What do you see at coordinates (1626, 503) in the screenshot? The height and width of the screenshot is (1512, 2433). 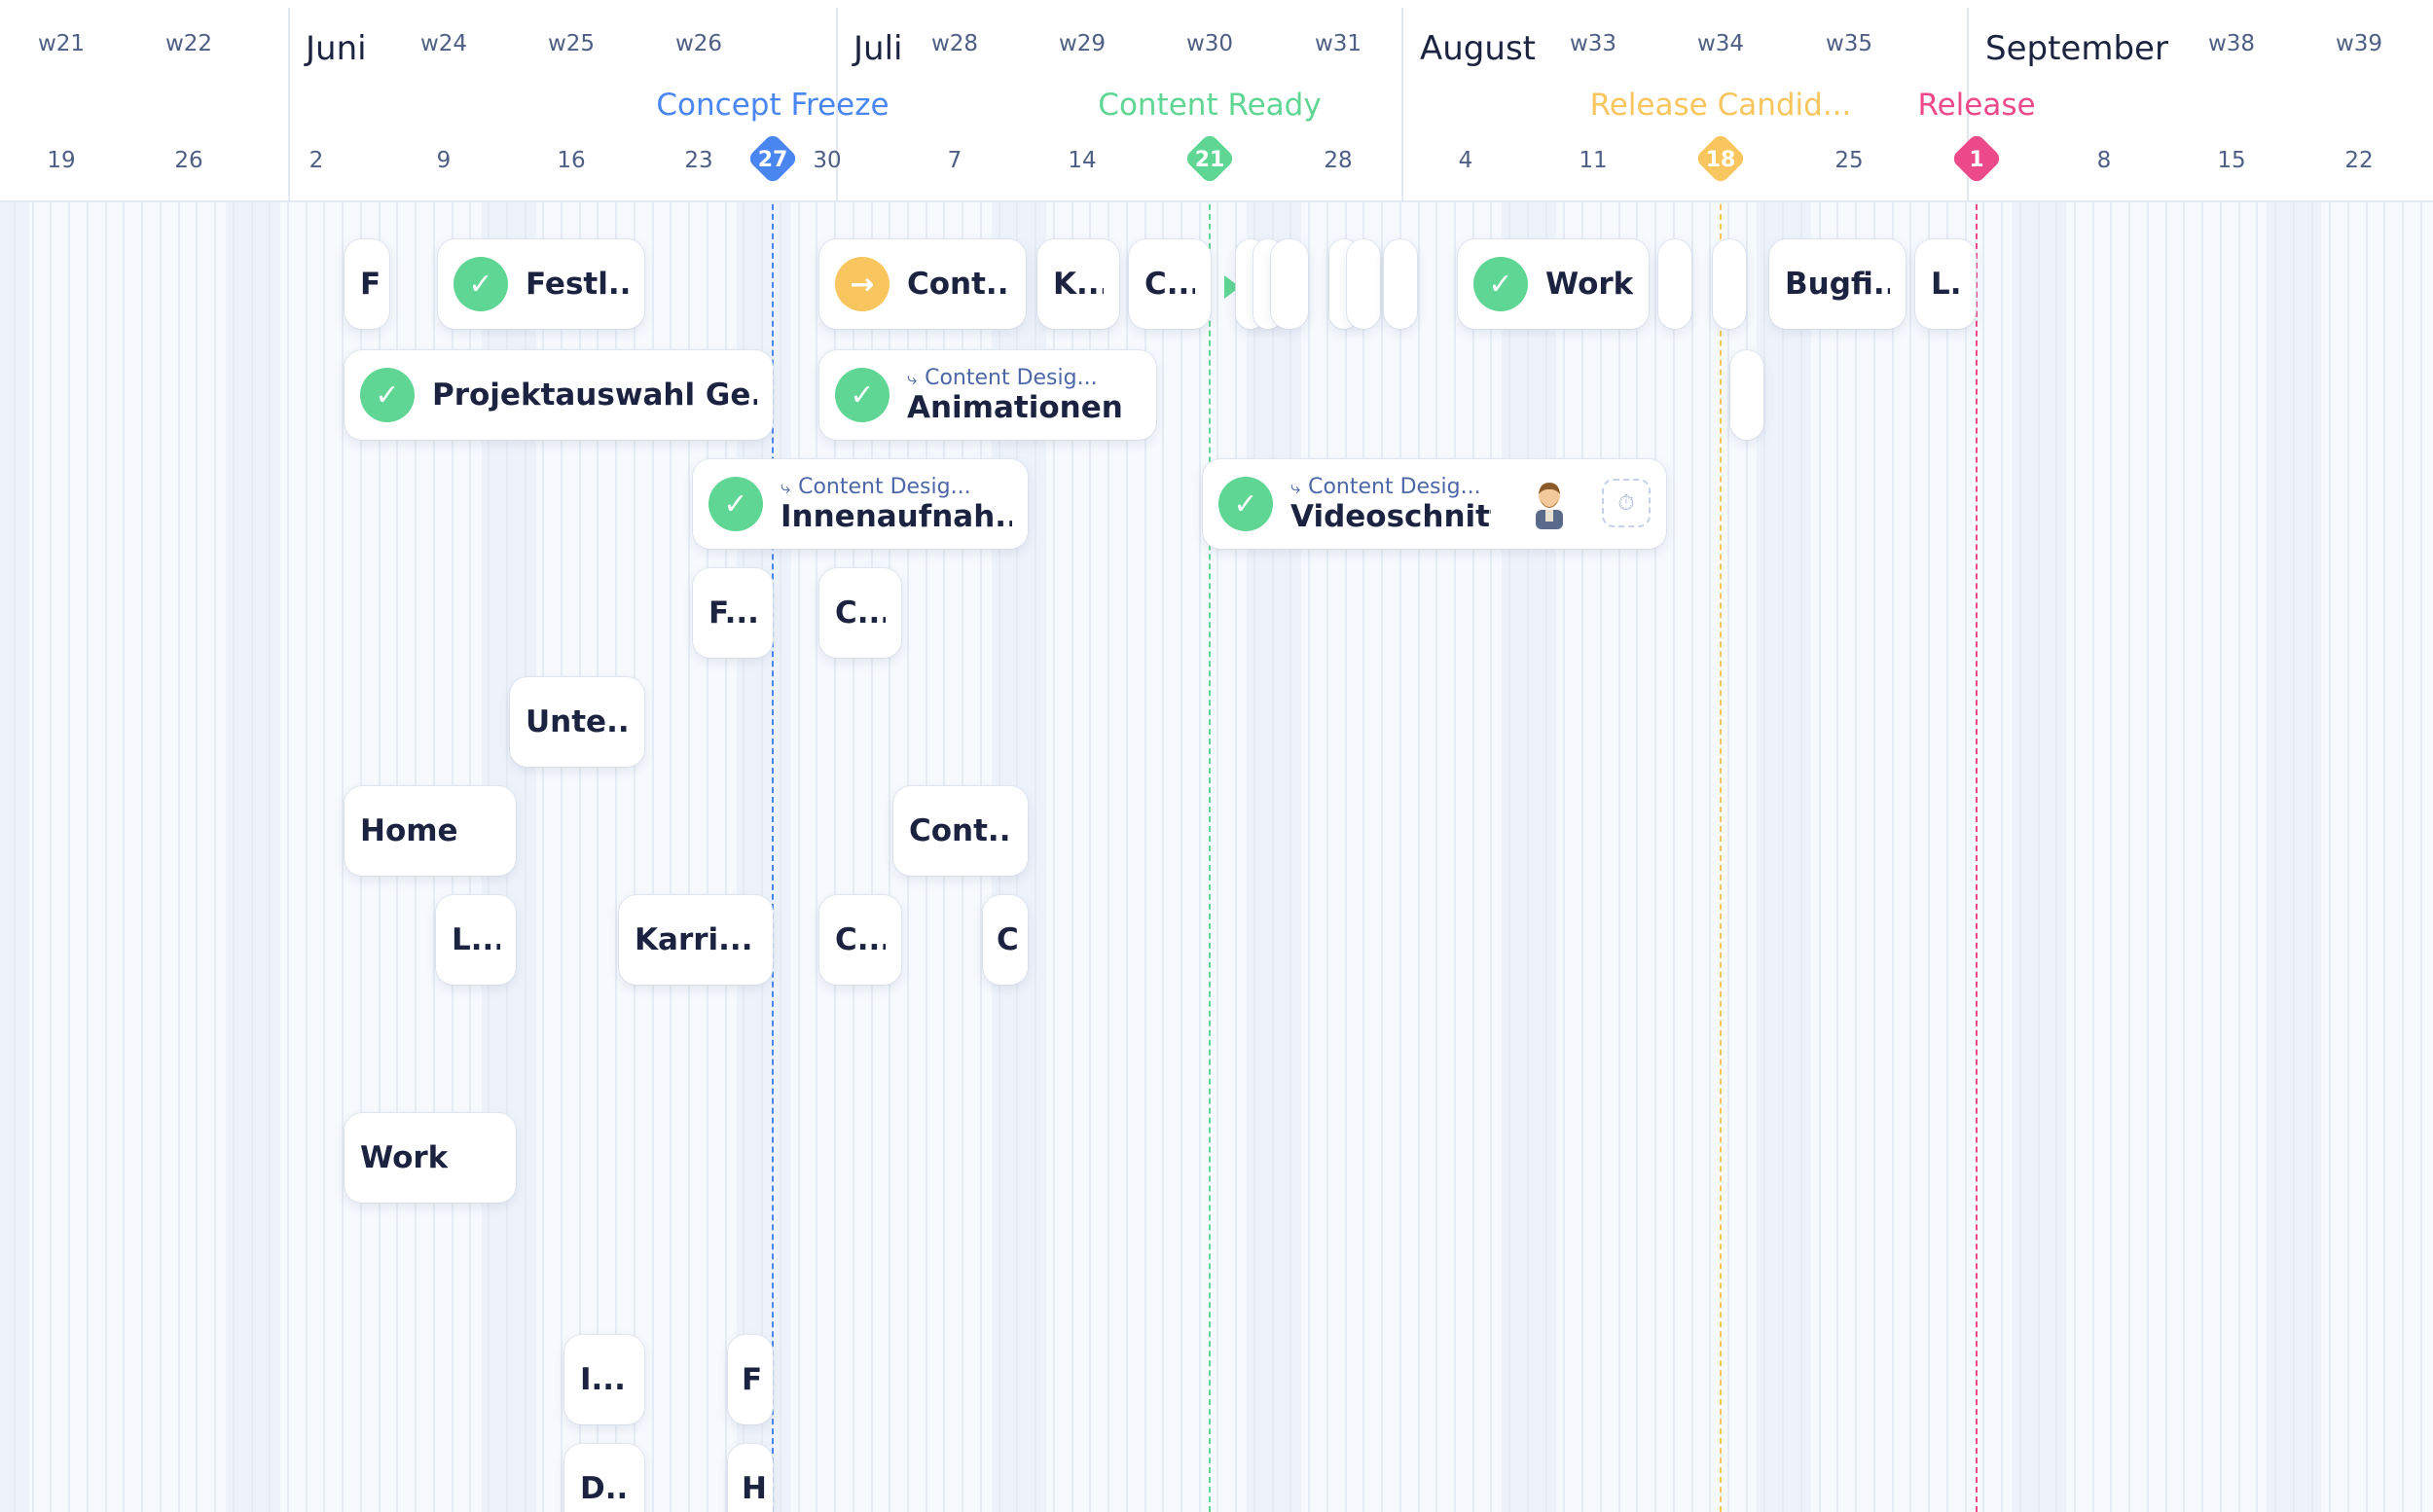 I see `timer-icon: ⏱` at bounding box center [1626, 503].